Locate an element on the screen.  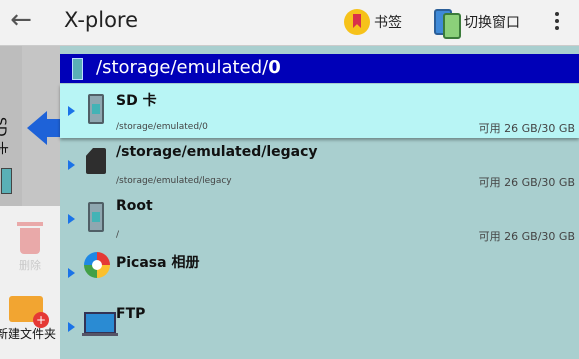
picasa-icon is located at coordinates (97, 265).